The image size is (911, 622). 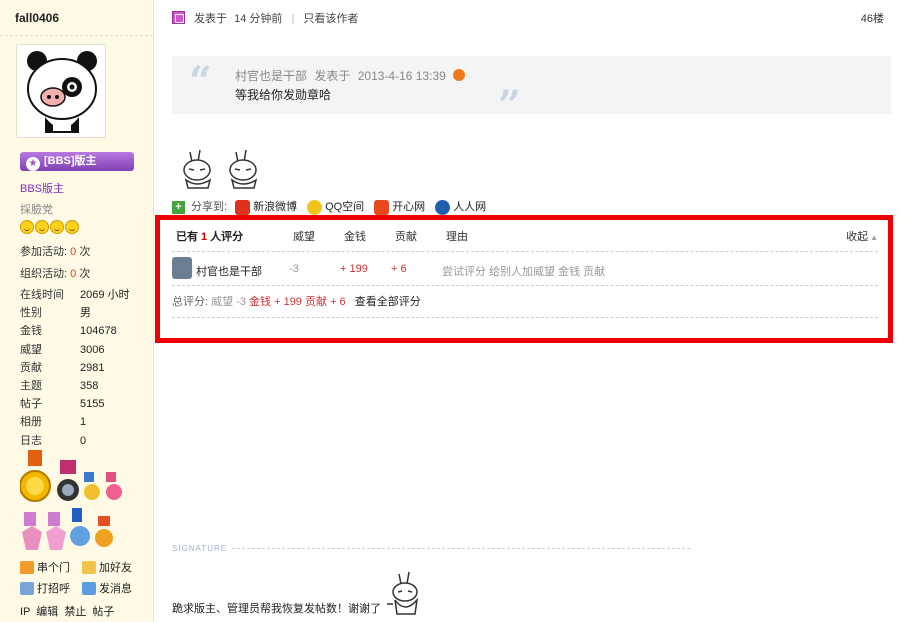 I want to click on table-row: 村官也是干部 -3 + 199 + 6 尝试评分 给别人加威望 金钱 贡献, so click(x=525, y=269).